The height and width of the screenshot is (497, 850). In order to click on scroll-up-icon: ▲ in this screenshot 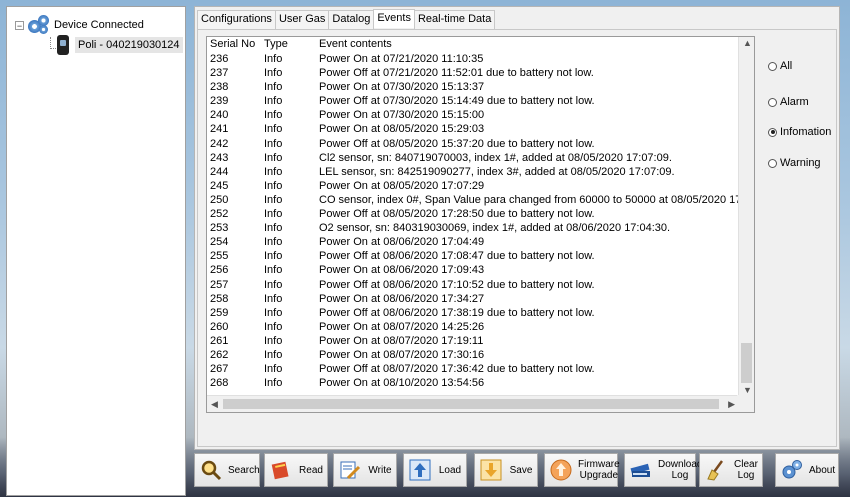, I will do `click(747, 43)`.